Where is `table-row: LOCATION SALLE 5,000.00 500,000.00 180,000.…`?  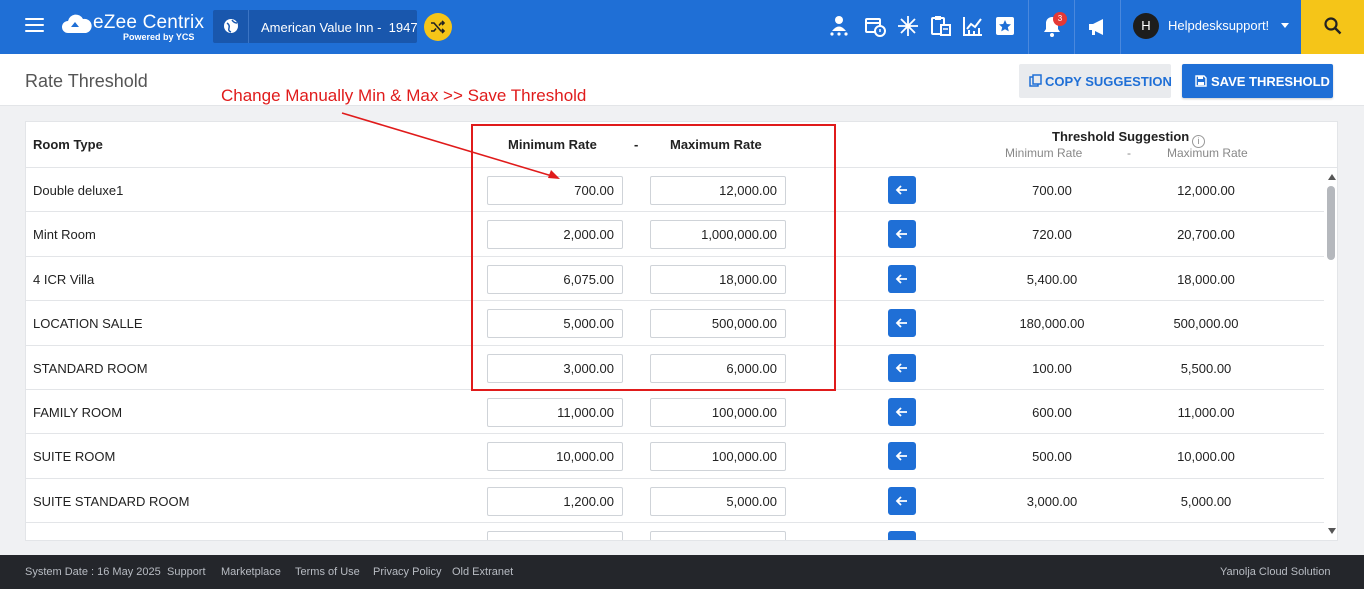
table-row: LOCATION SALLE 5,000.00 500,000.00 180,000.… is located at coordinates (675, 323).